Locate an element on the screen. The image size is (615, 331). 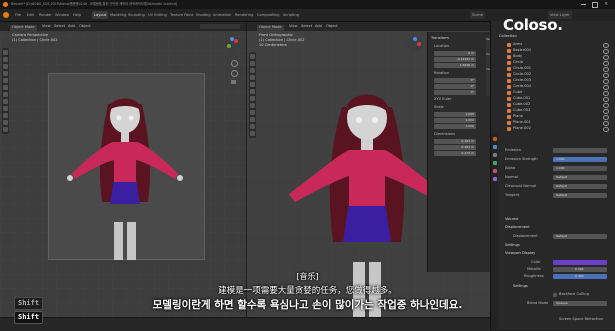
tab-layout: Layout is located at coordinates (100, 15).